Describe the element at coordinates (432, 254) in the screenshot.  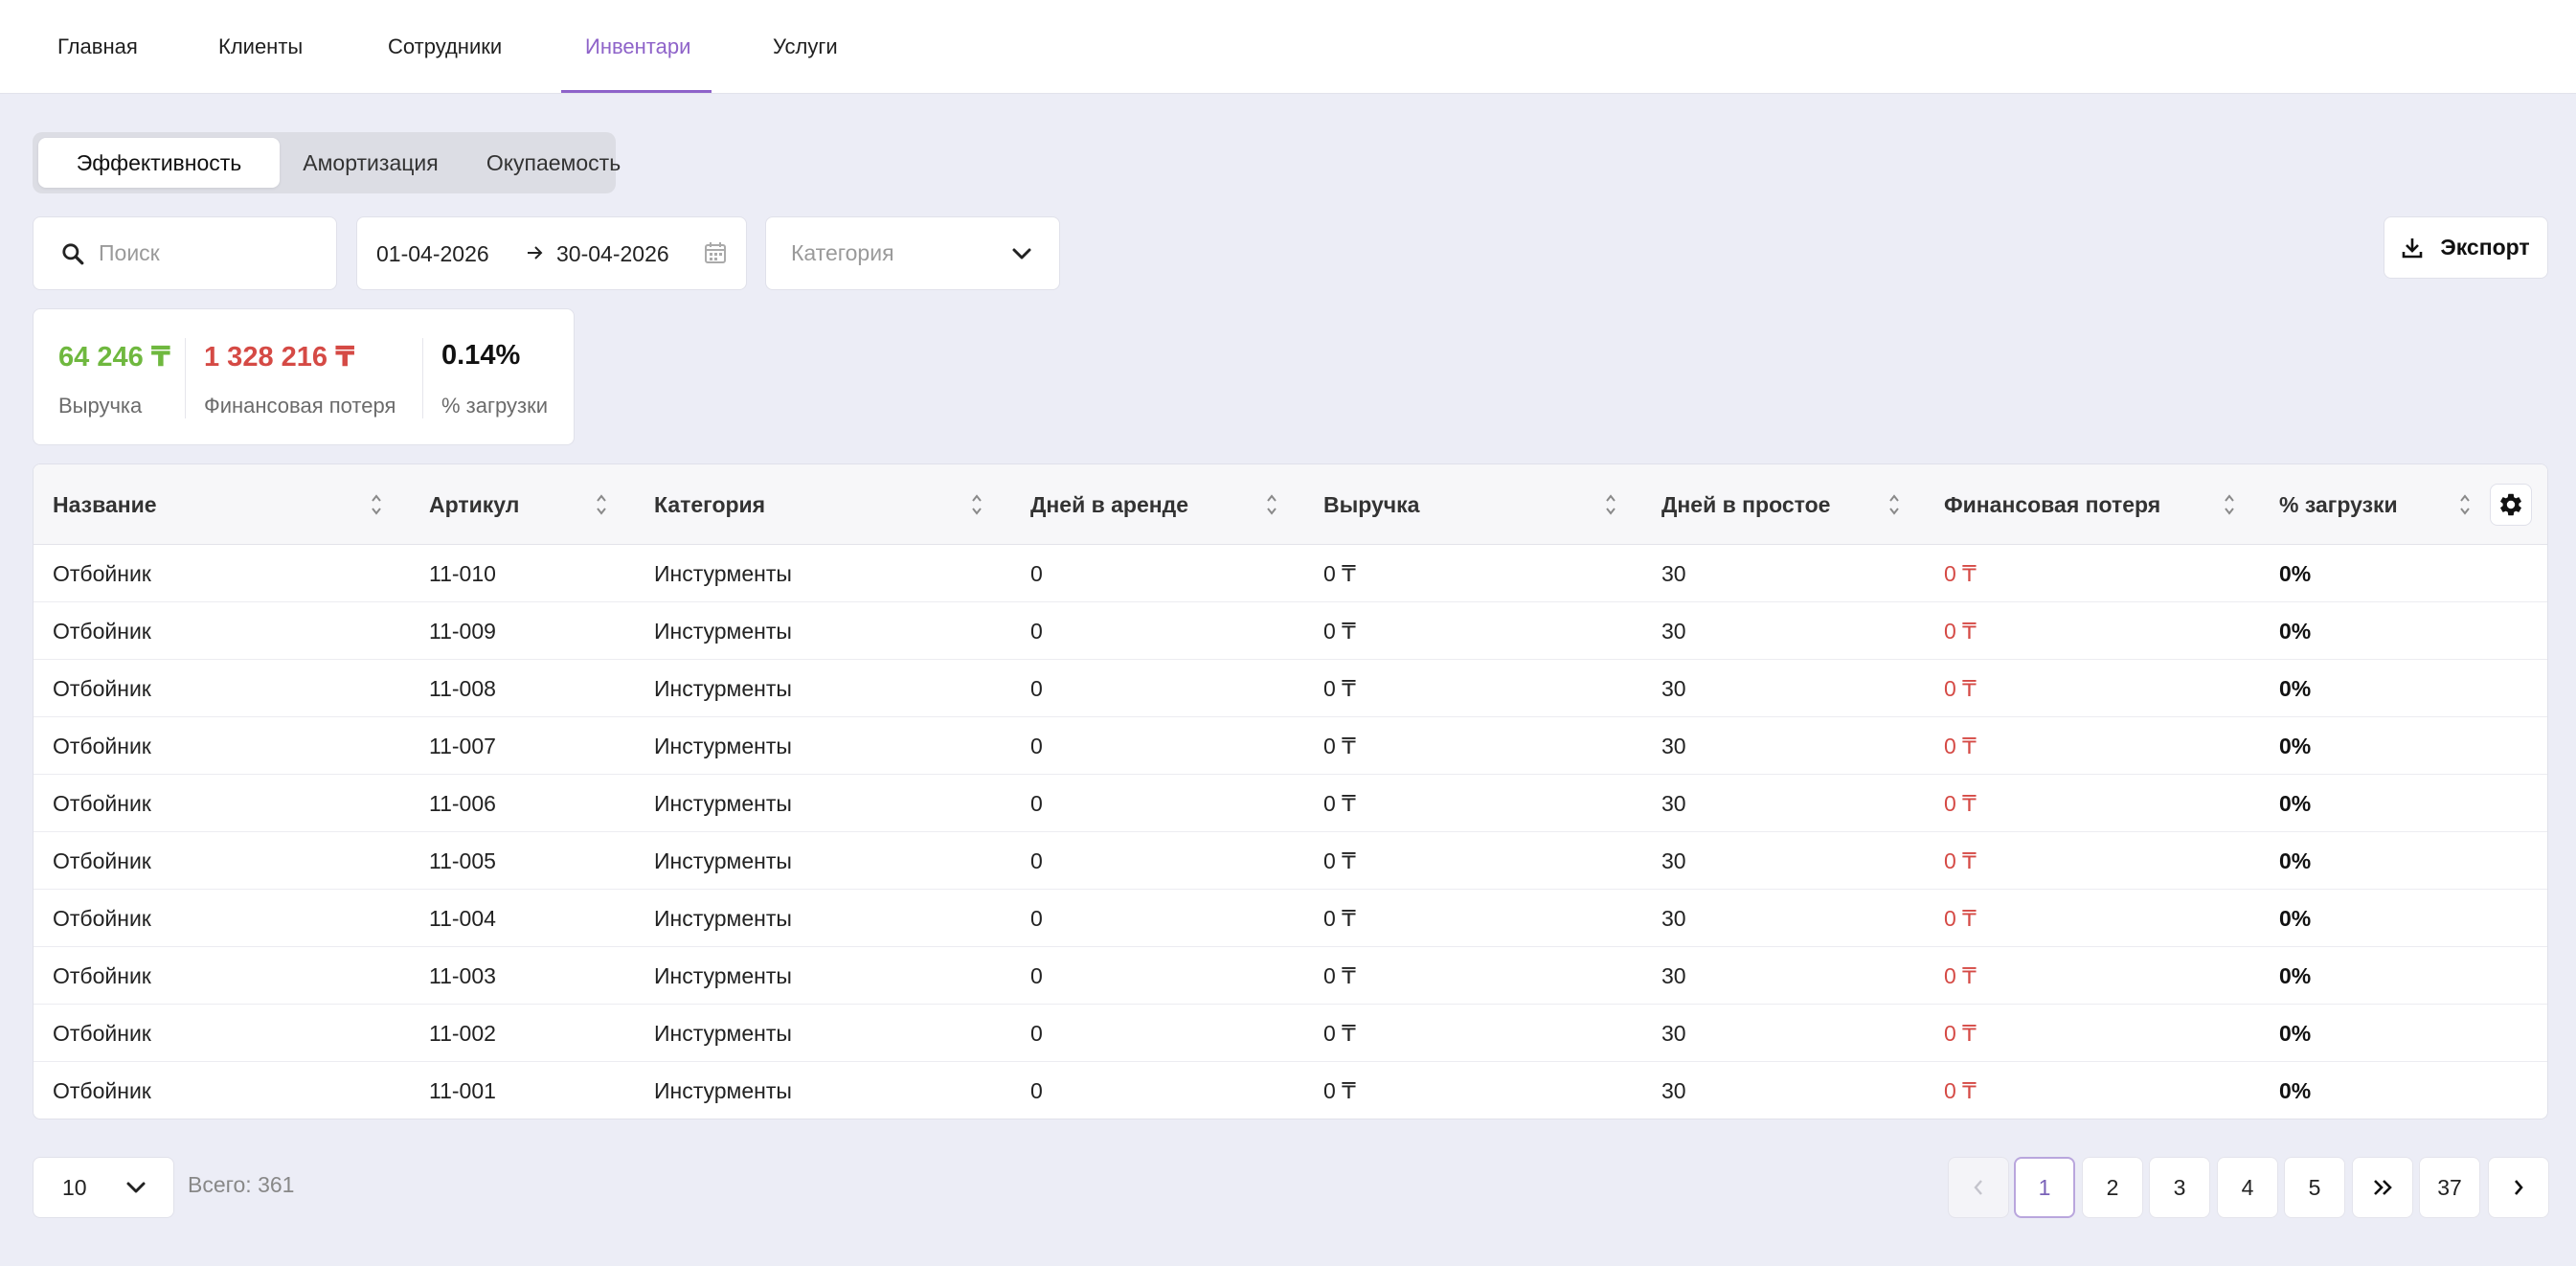
I see `date-from: 01-04-2026` at that location.